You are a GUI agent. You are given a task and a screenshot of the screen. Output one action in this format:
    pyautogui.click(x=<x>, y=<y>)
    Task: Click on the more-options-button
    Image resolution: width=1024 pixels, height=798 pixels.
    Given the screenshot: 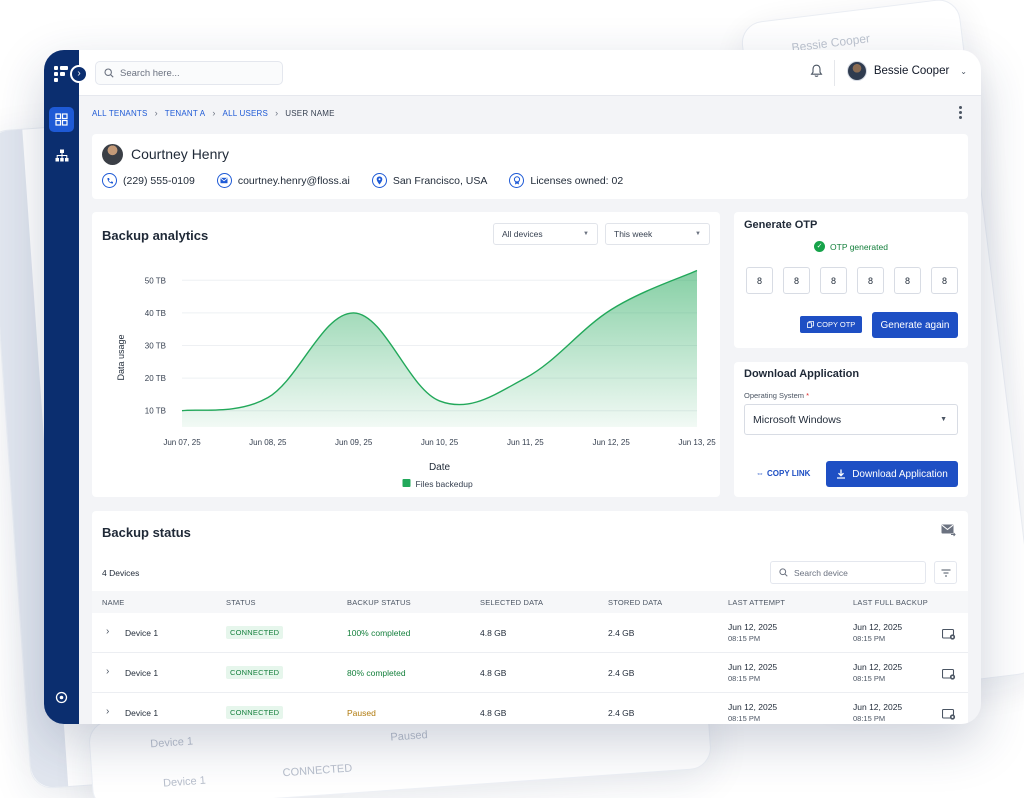 What is the action you would take?
    pyautogui.click(x=961, y=112)
    